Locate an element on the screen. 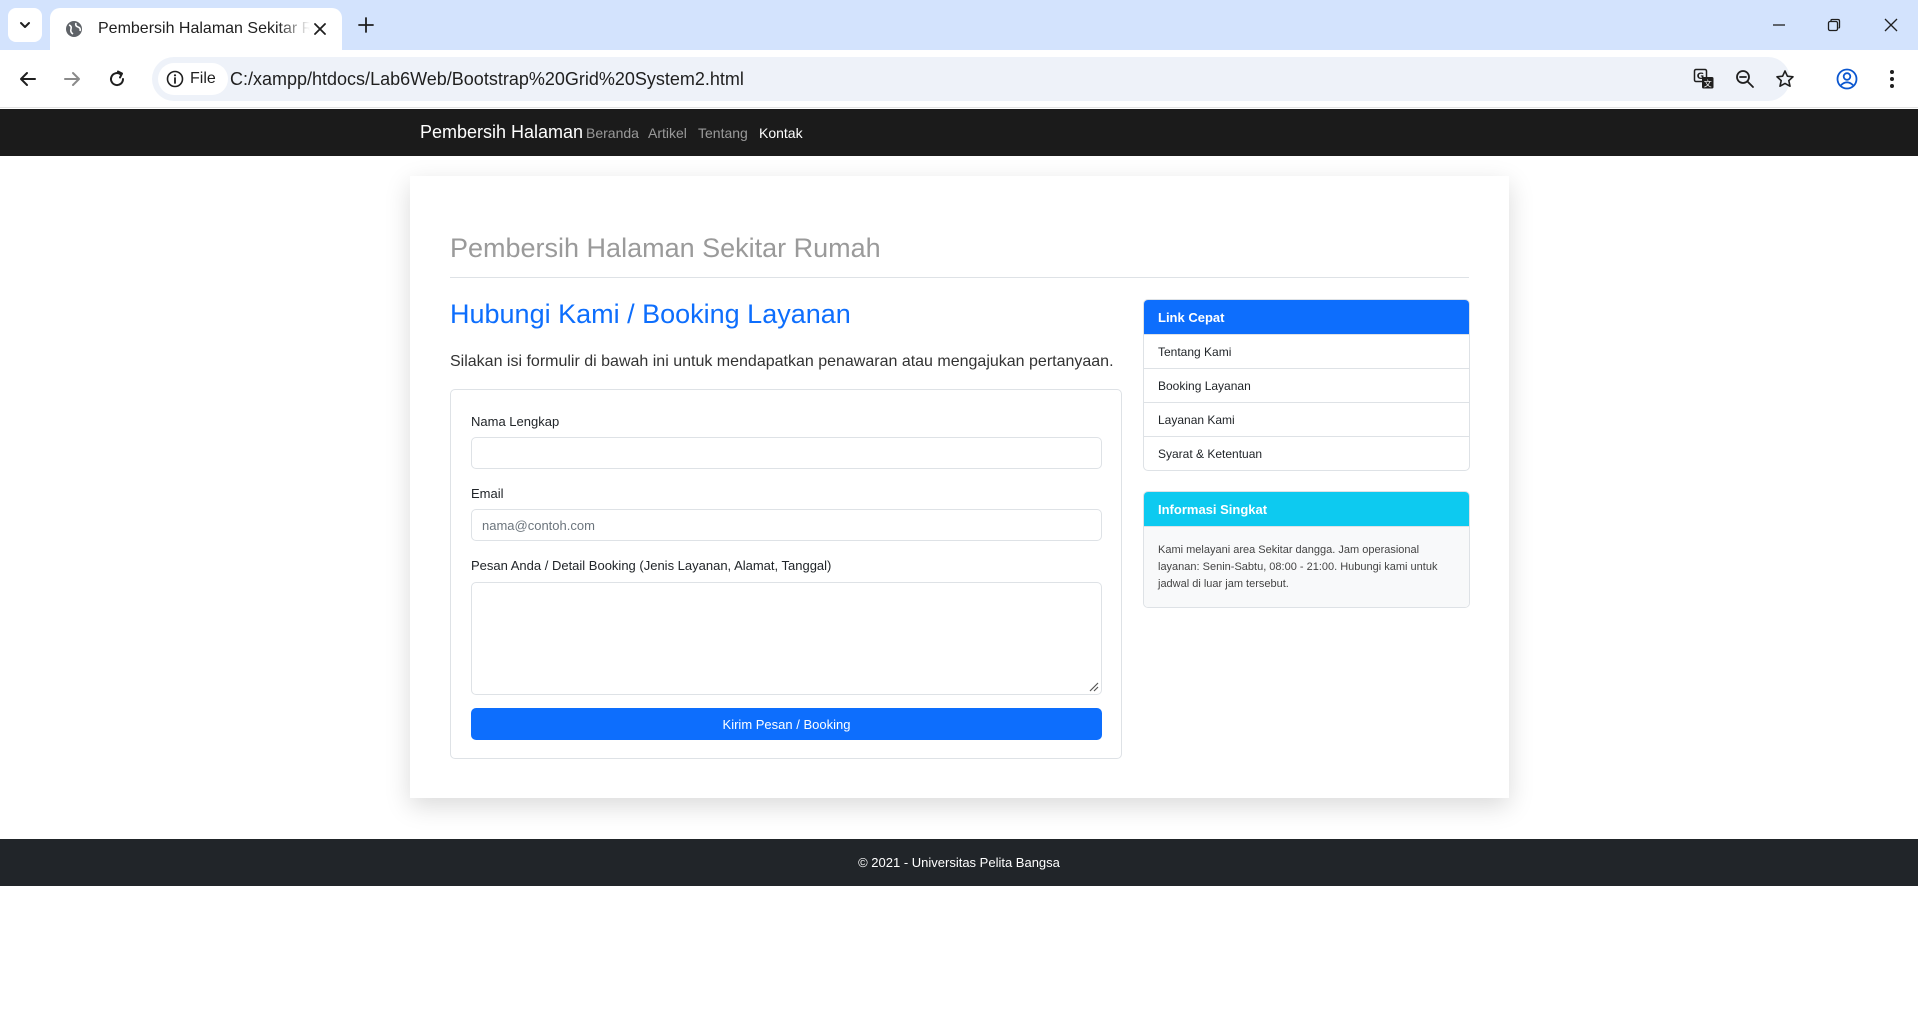  zoom-out-icon is located at coordinates (1745, 79).